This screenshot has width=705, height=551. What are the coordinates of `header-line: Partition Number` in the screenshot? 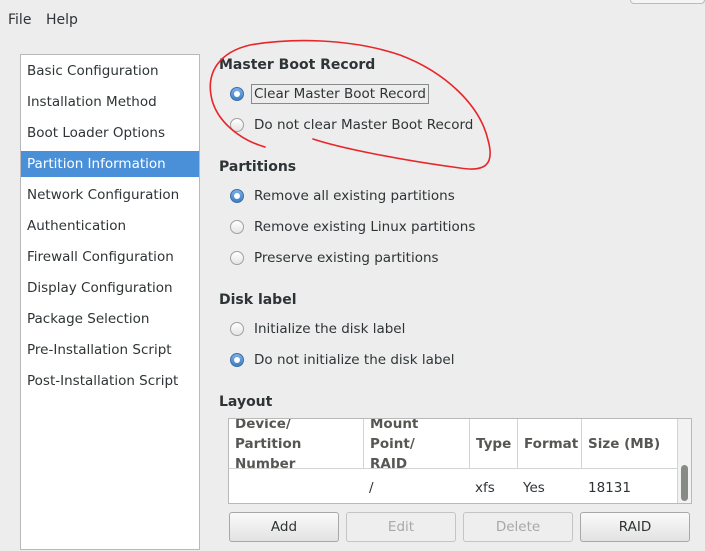 It's located at (268, 453).